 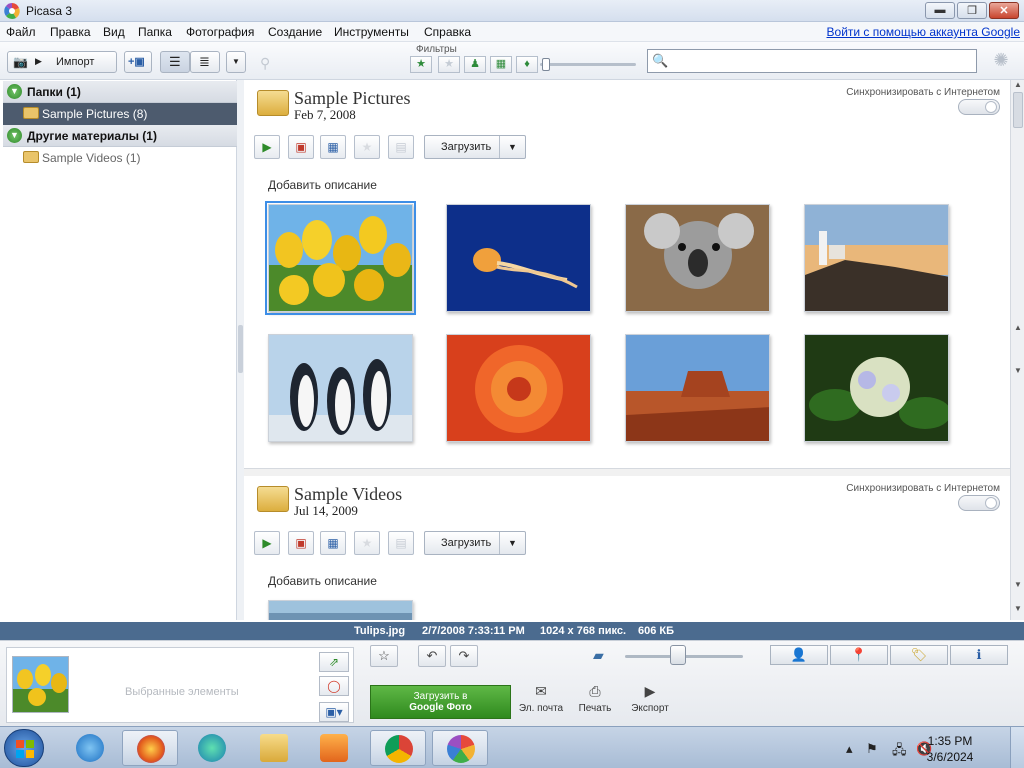 What do you see at coordinates (979, 655) in the screenshot?
I see `info-button: ℹ` at bounding box center [979, 655].